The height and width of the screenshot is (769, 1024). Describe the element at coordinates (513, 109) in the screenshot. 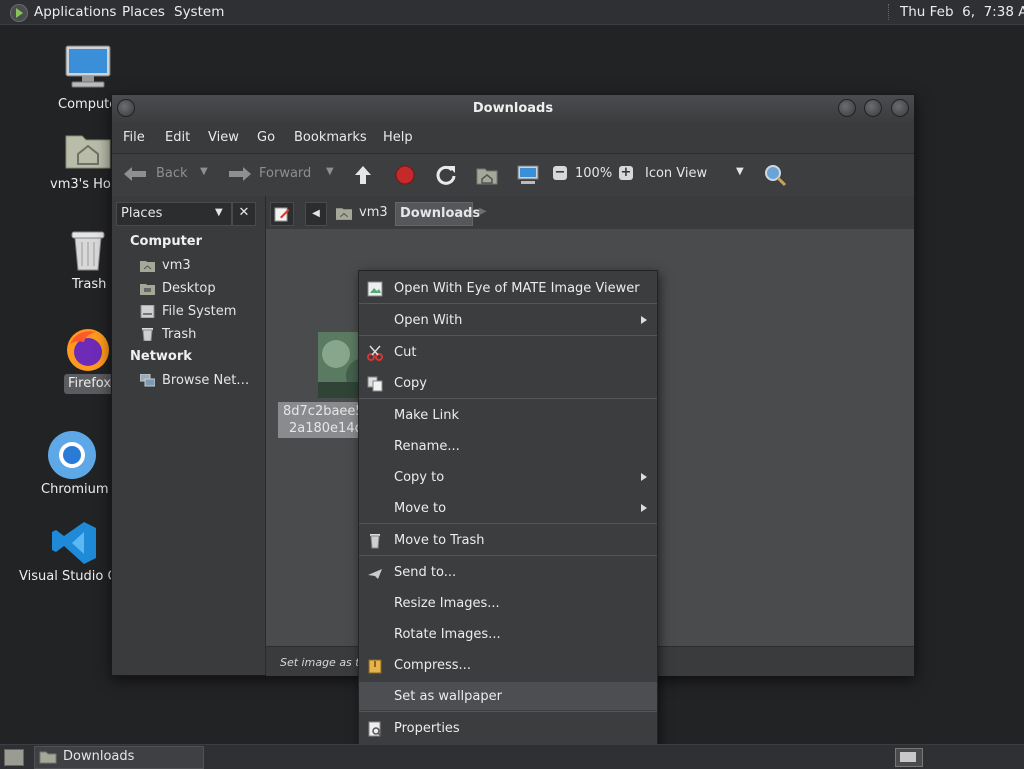

I see `titlebar: Downloads` at that location.